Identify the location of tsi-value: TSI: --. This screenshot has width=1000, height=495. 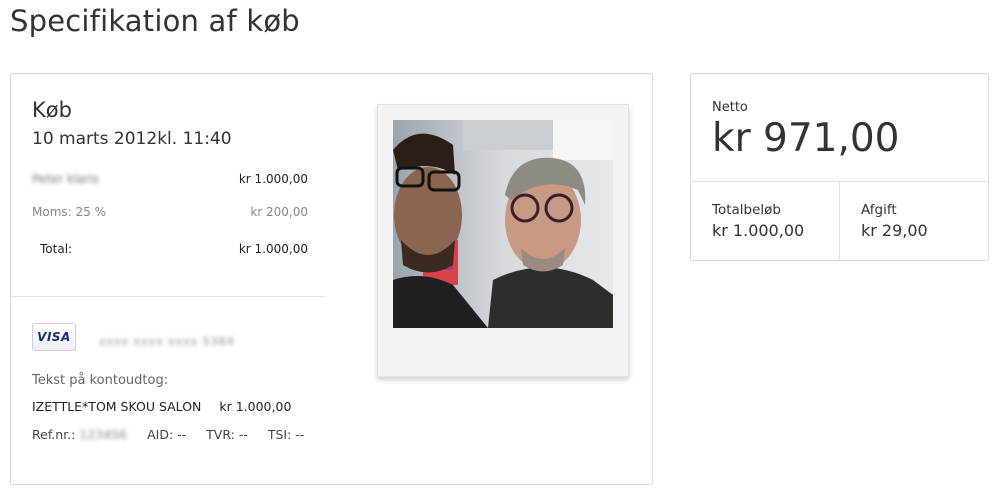
(286, 434).